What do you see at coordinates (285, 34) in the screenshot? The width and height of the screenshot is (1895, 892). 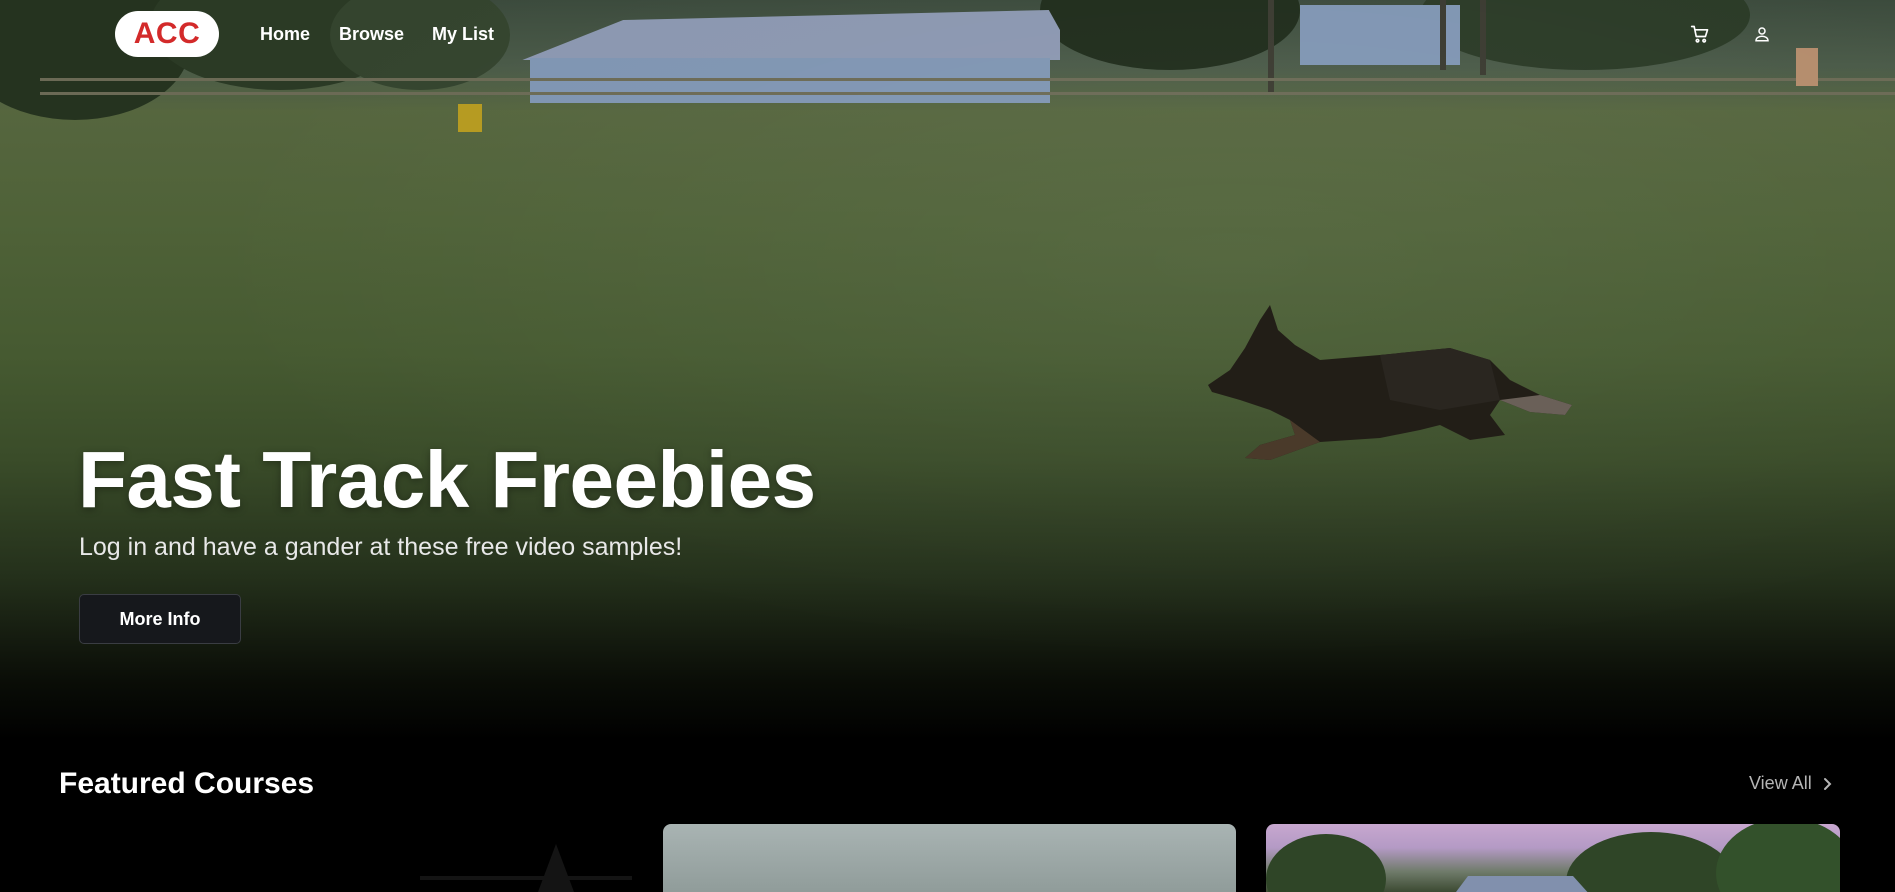 I see `nav-link-home: Home` at bounding box center [285, 34].